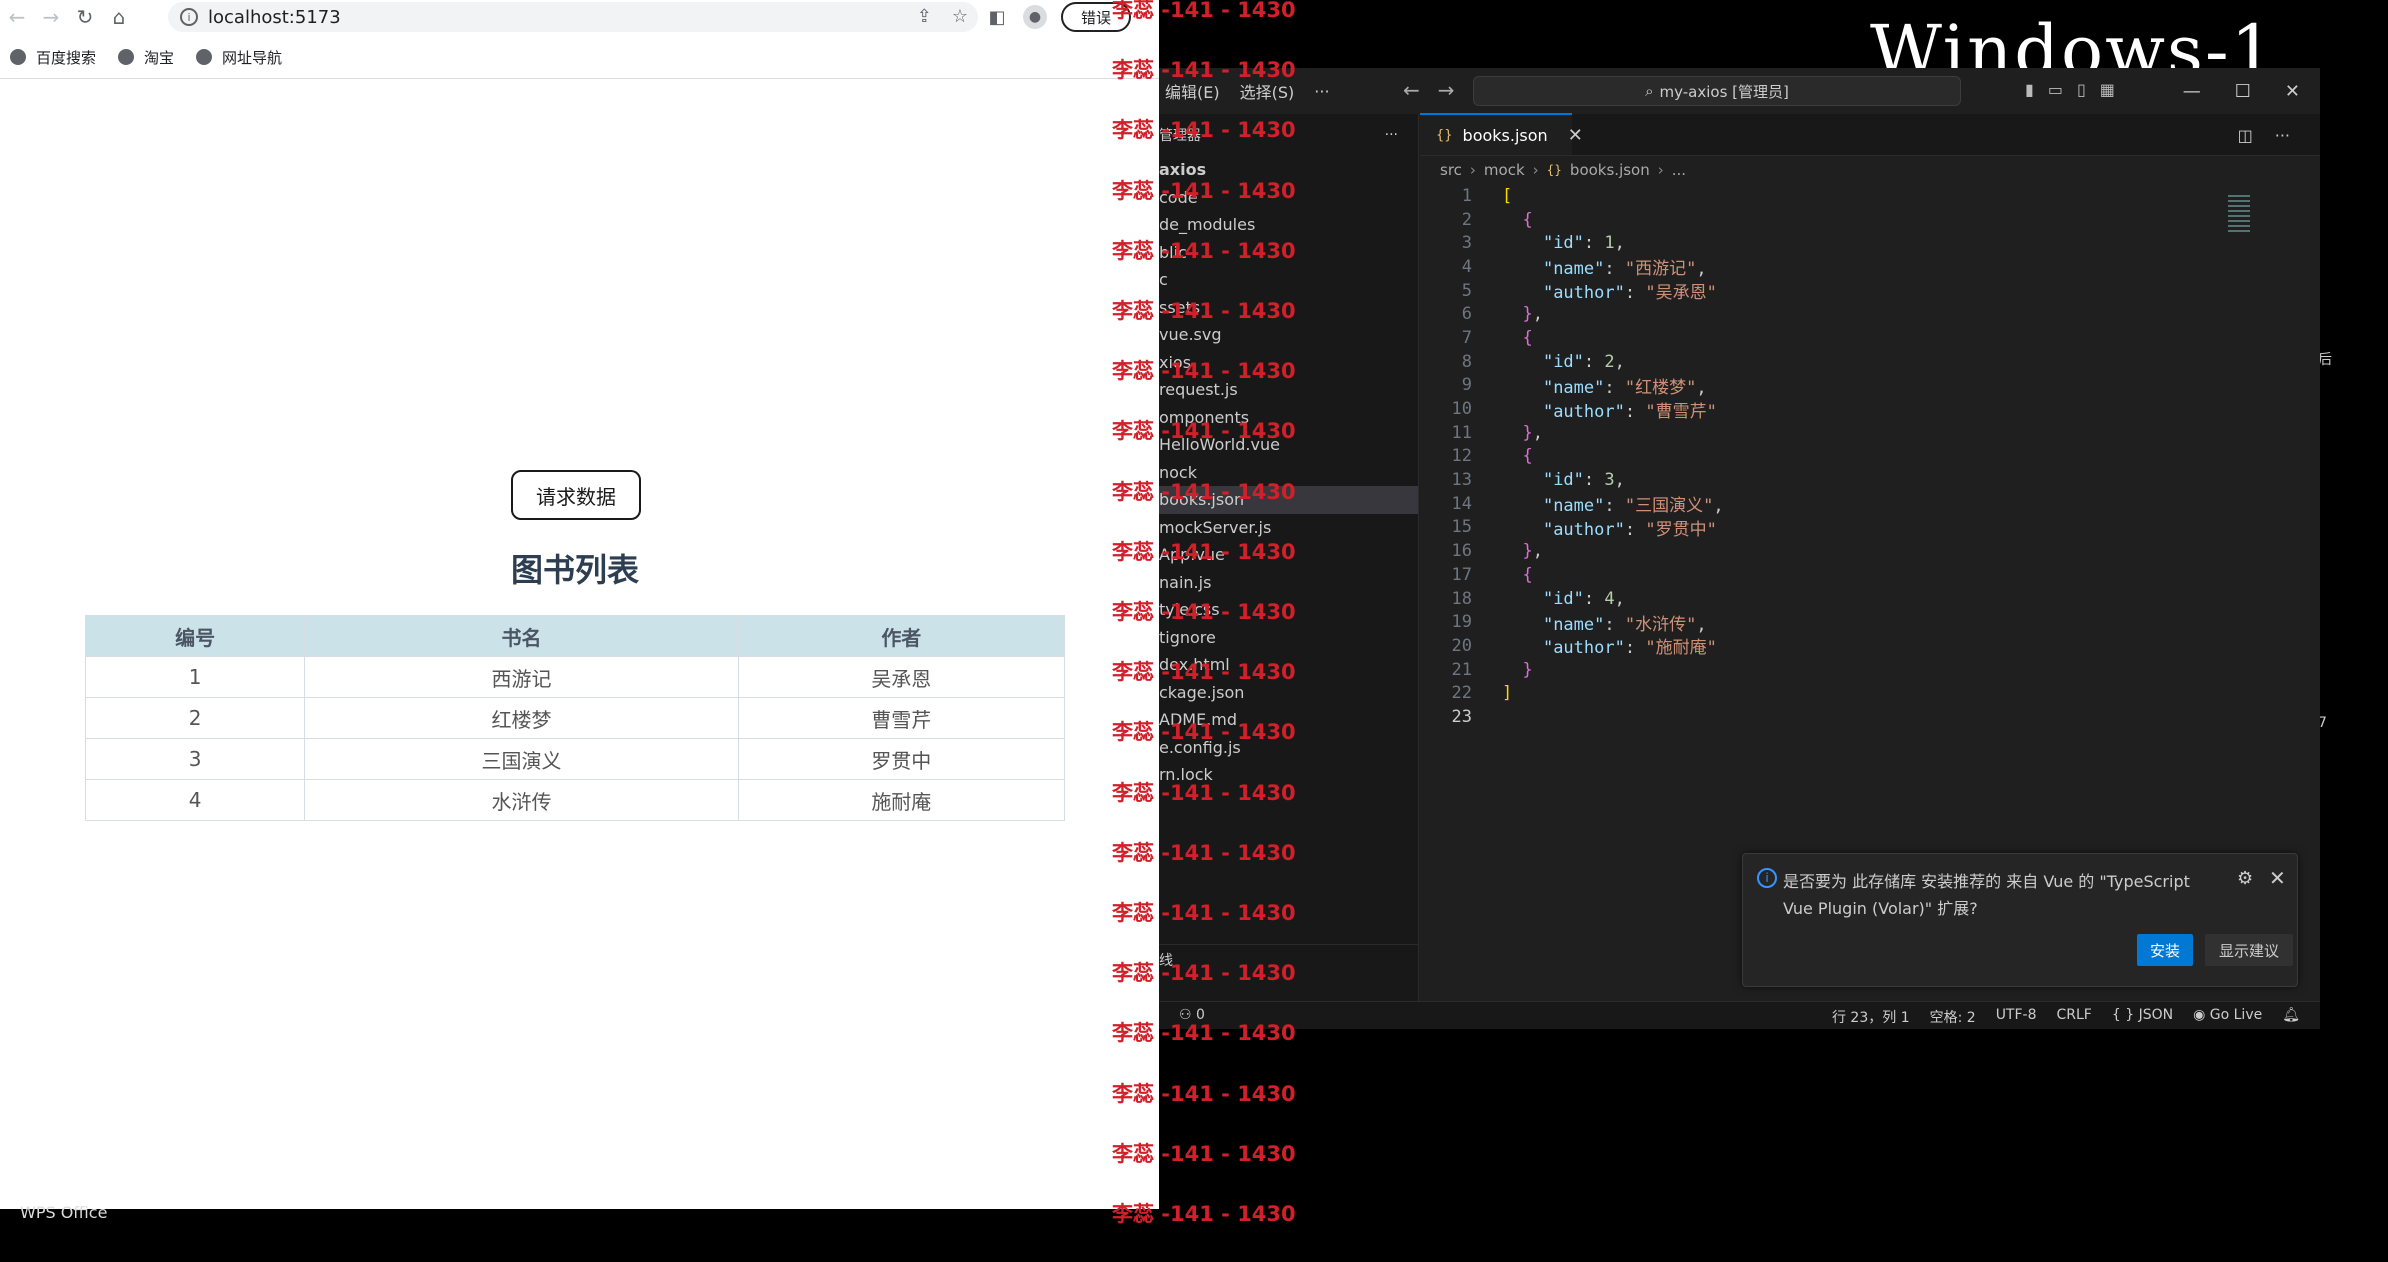  Describe the element at coordinates (1446, 90) in the screenshot. I see `nav-forward-icon: →` at that location.